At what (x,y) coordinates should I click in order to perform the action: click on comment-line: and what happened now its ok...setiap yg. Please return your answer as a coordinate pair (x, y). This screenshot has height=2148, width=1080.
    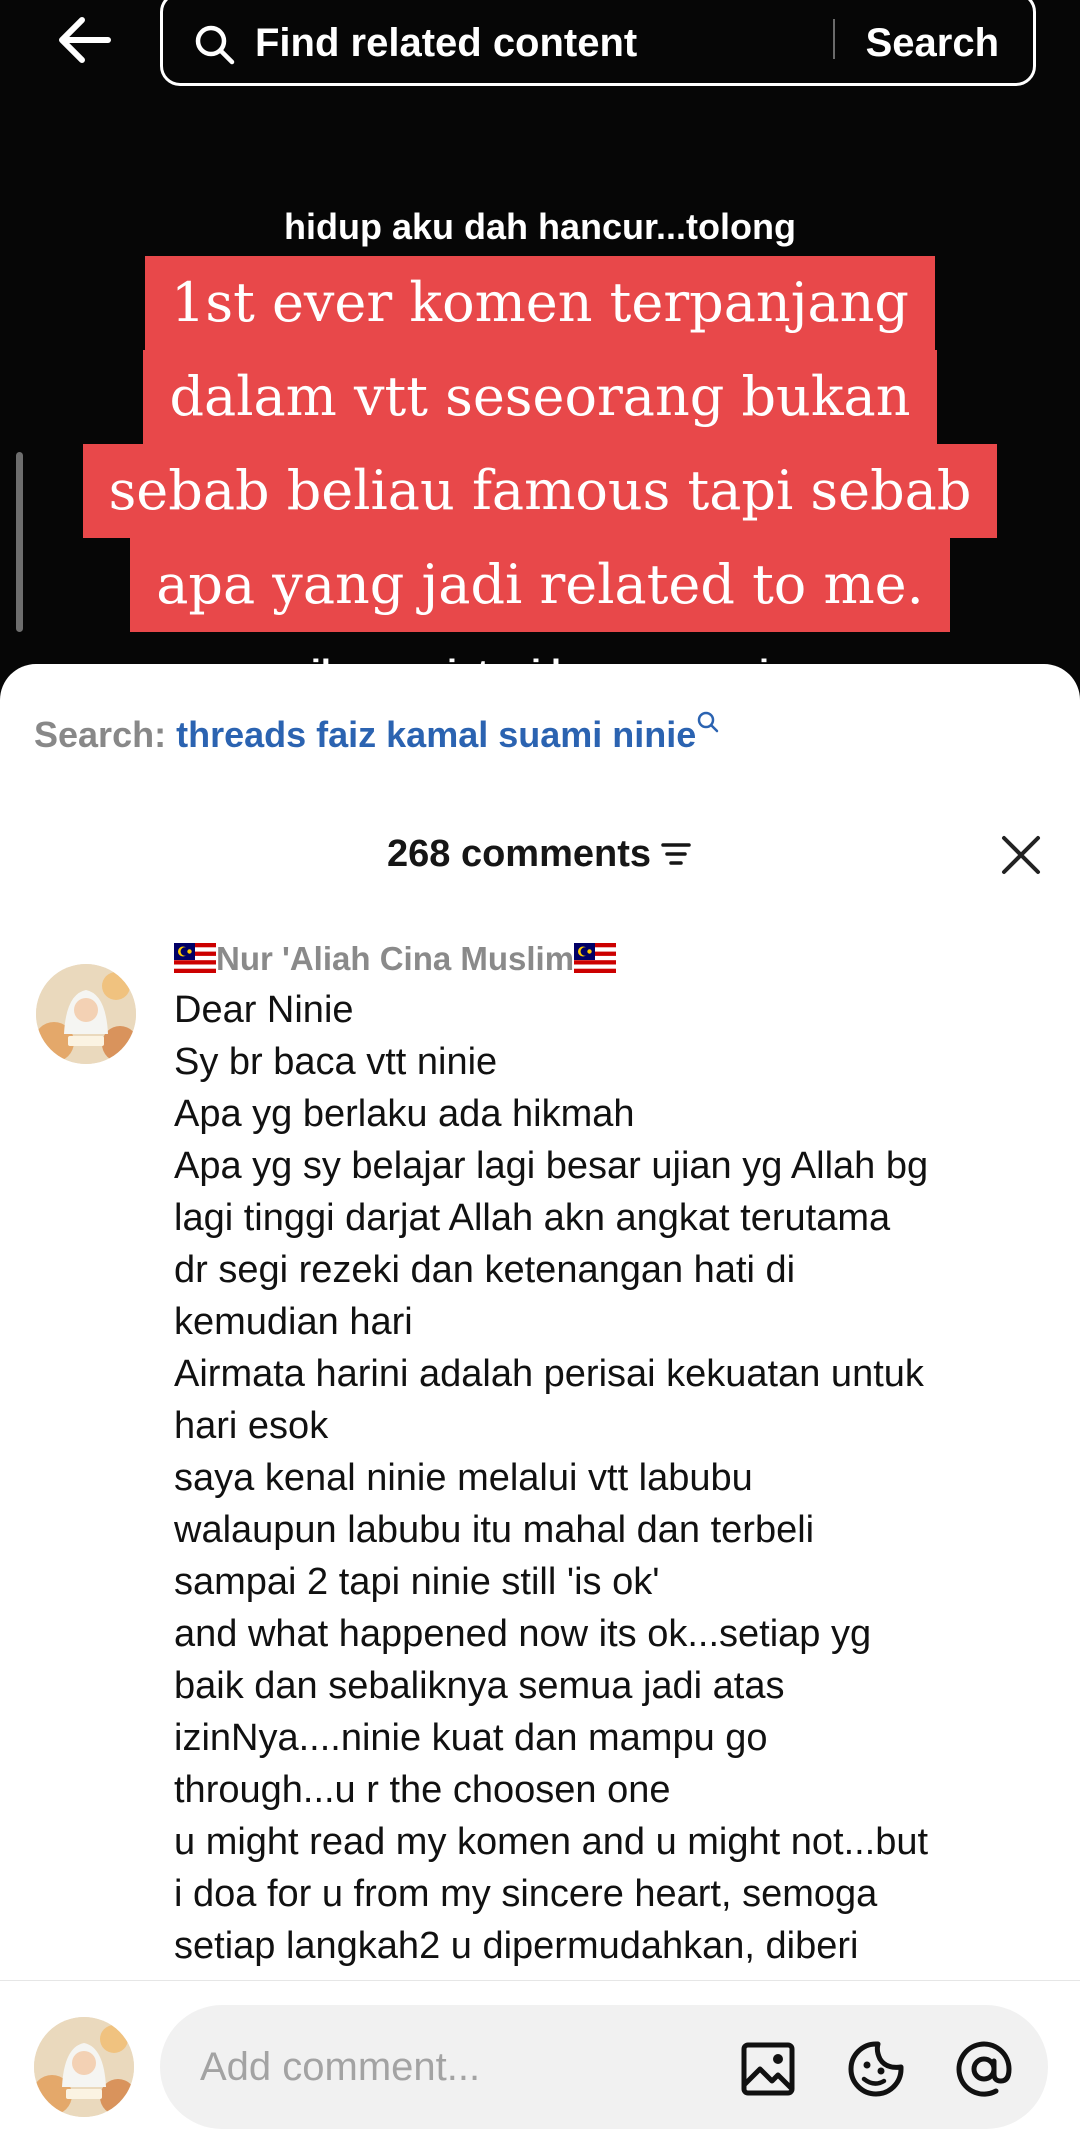
    Looking at the image, I should click on (523, 1634).